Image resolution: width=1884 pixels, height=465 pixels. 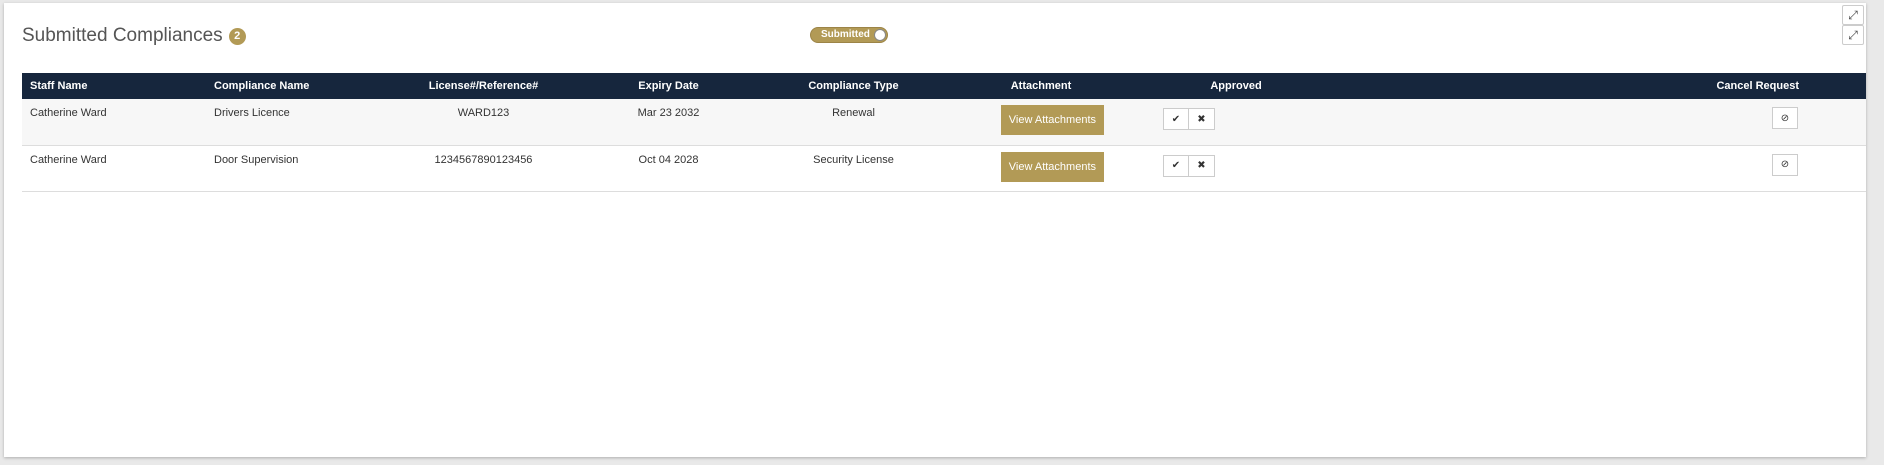 I want to click on cell-compliance-name: Drivers Licence, so click(x=252, y=113).